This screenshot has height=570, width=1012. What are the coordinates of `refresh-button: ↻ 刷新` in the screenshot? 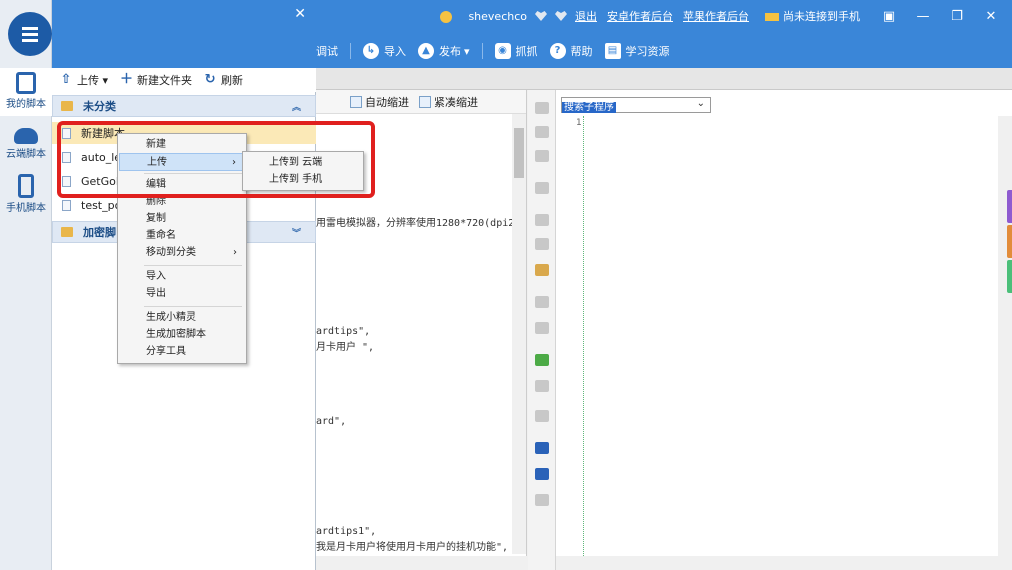 It's located at (223, 80).